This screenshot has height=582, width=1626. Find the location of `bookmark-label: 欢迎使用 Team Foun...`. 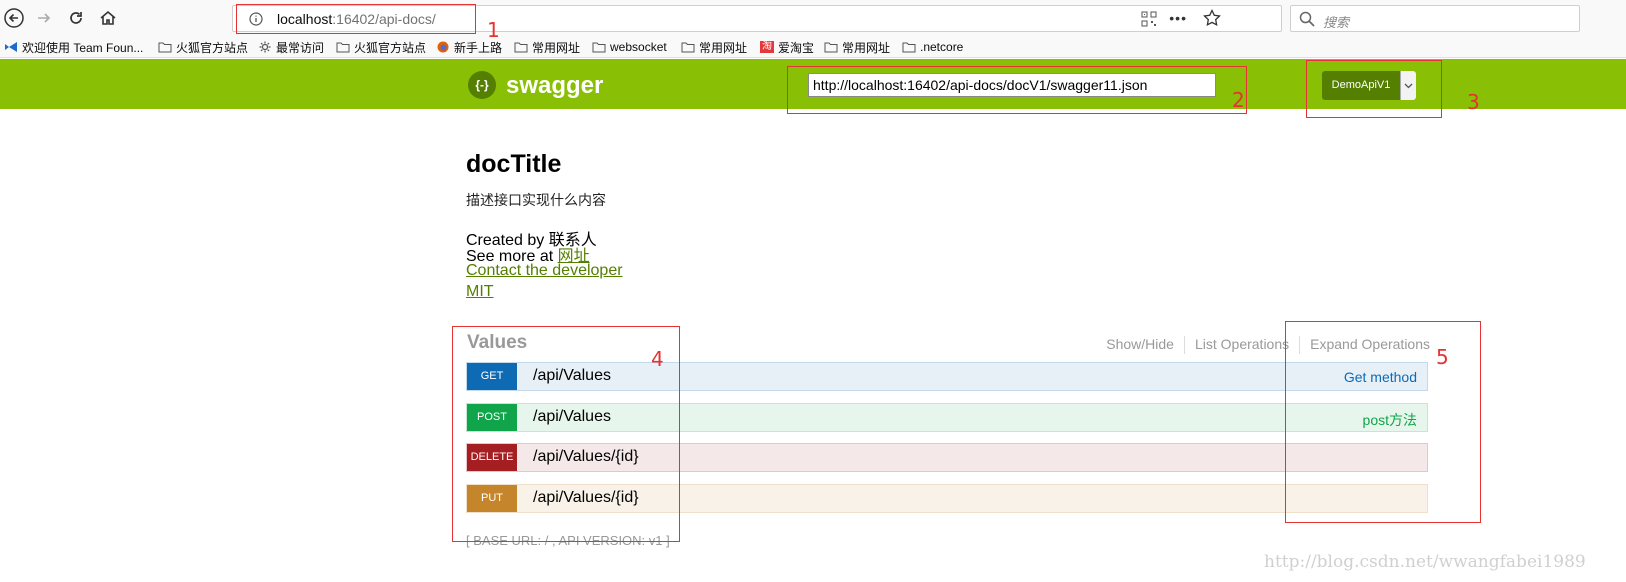

bookmark-label: 欢迎使用 Team Foun... is located at coordinates (83, 47).